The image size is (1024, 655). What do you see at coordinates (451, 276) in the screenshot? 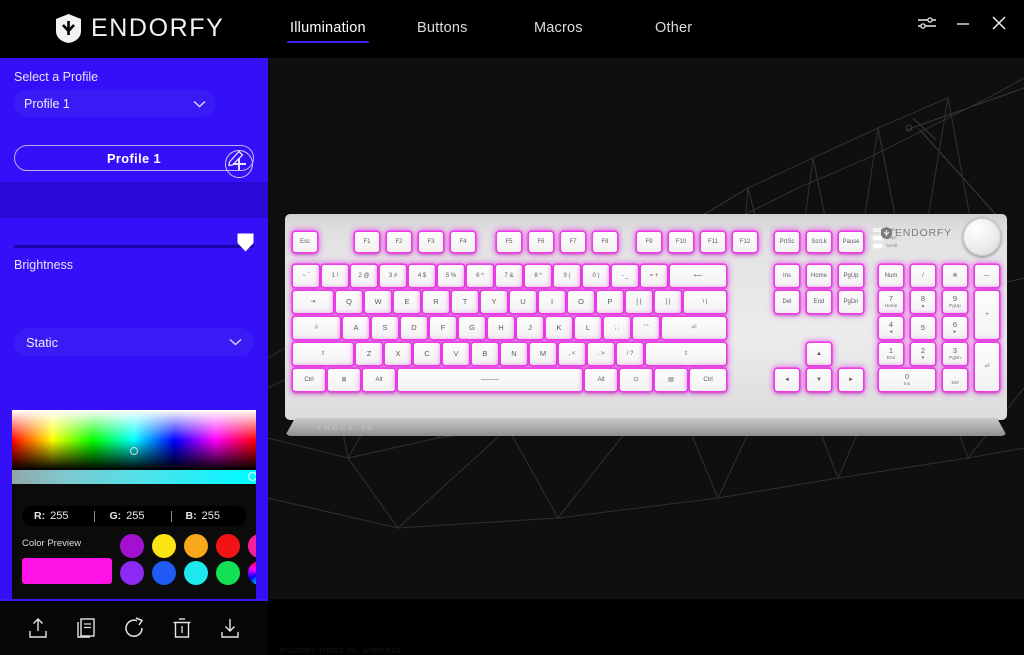
I see `key-5: 5 %` at bounding box center [451, 276].